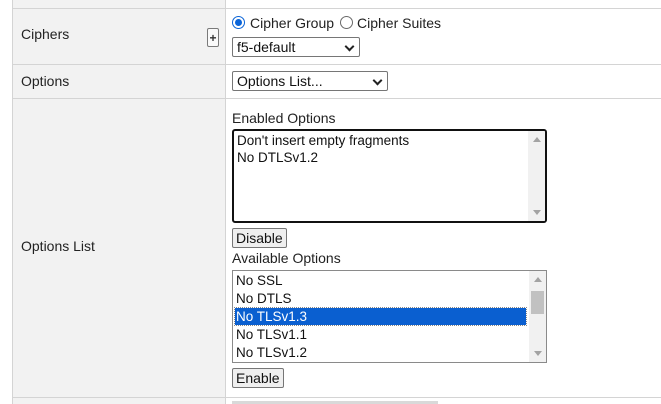  What do you see at coordinates (380, 298) in the screenshot?
I see `list-item: No DTLS` at bounding box center [380, 298].